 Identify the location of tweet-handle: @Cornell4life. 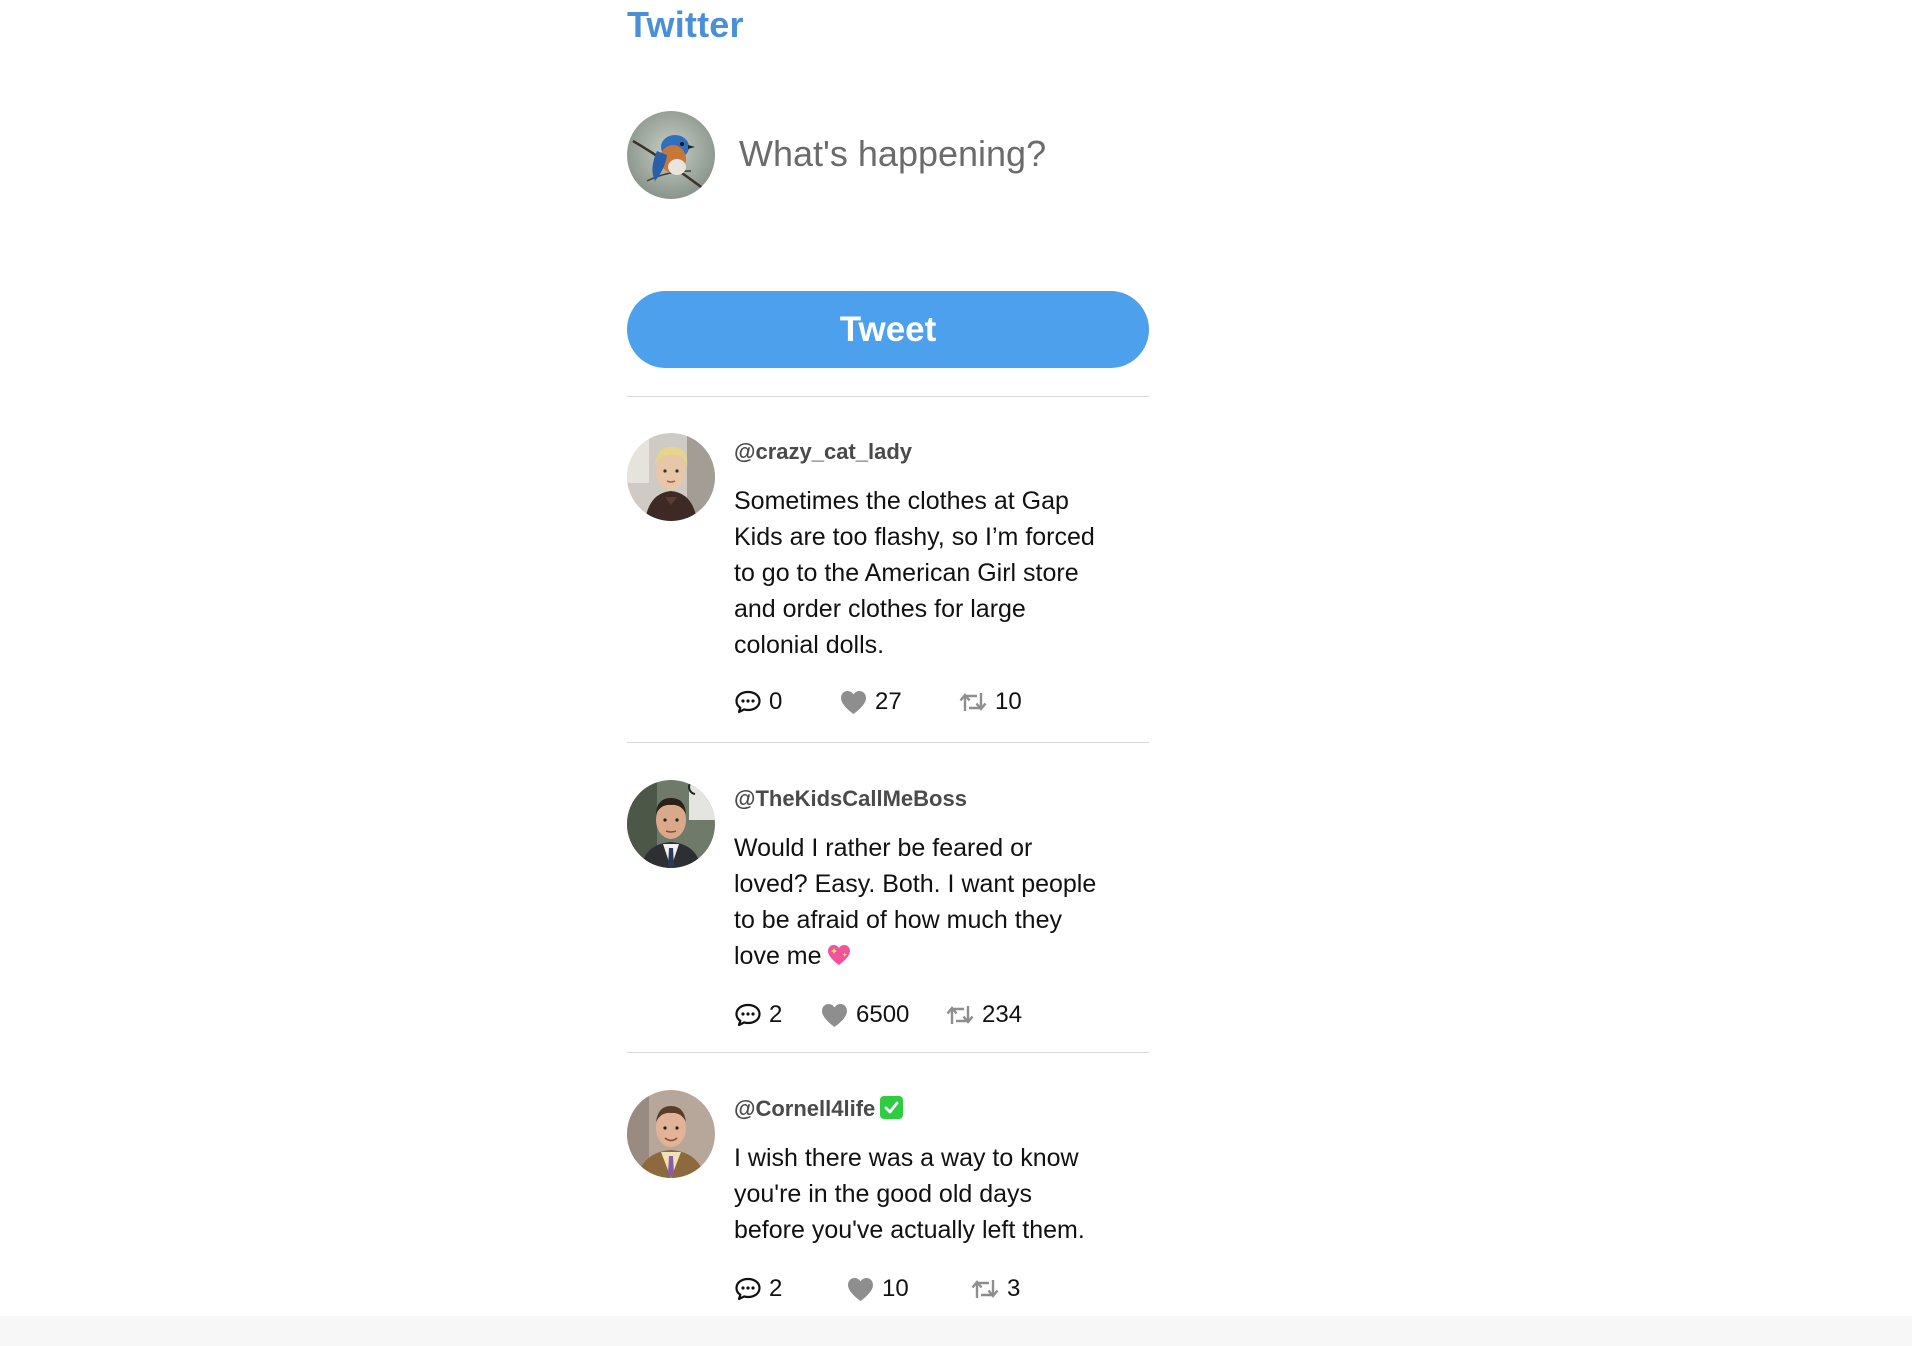
(819, 1109).